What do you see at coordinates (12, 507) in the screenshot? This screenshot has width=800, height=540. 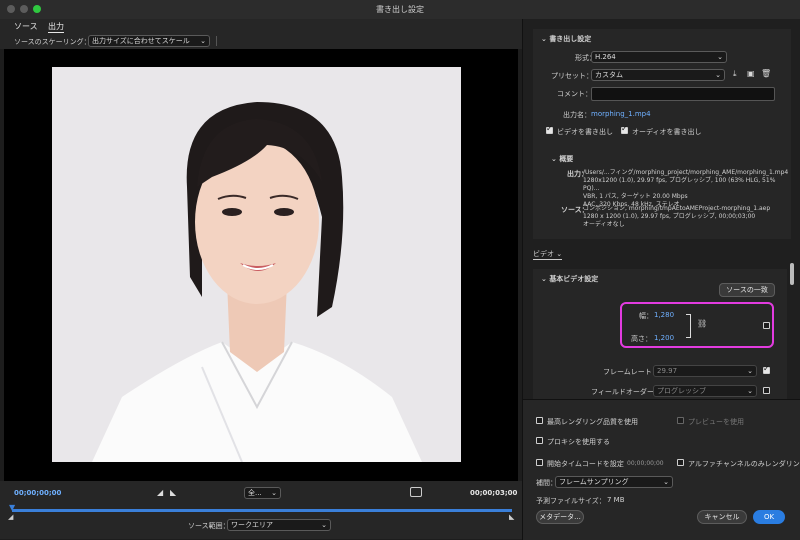 I see `playhead-icon: ▼` at bounding box center [12, 507].